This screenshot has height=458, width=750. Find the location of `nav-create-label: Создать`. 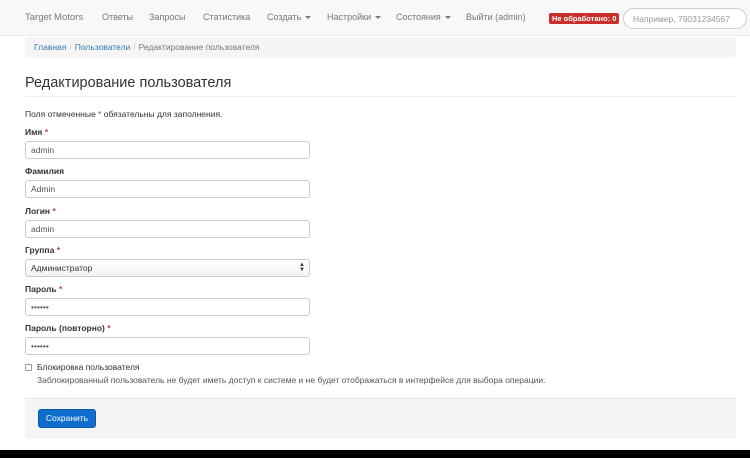

nav-create-label: Создать is located at coordinates (284, 17).